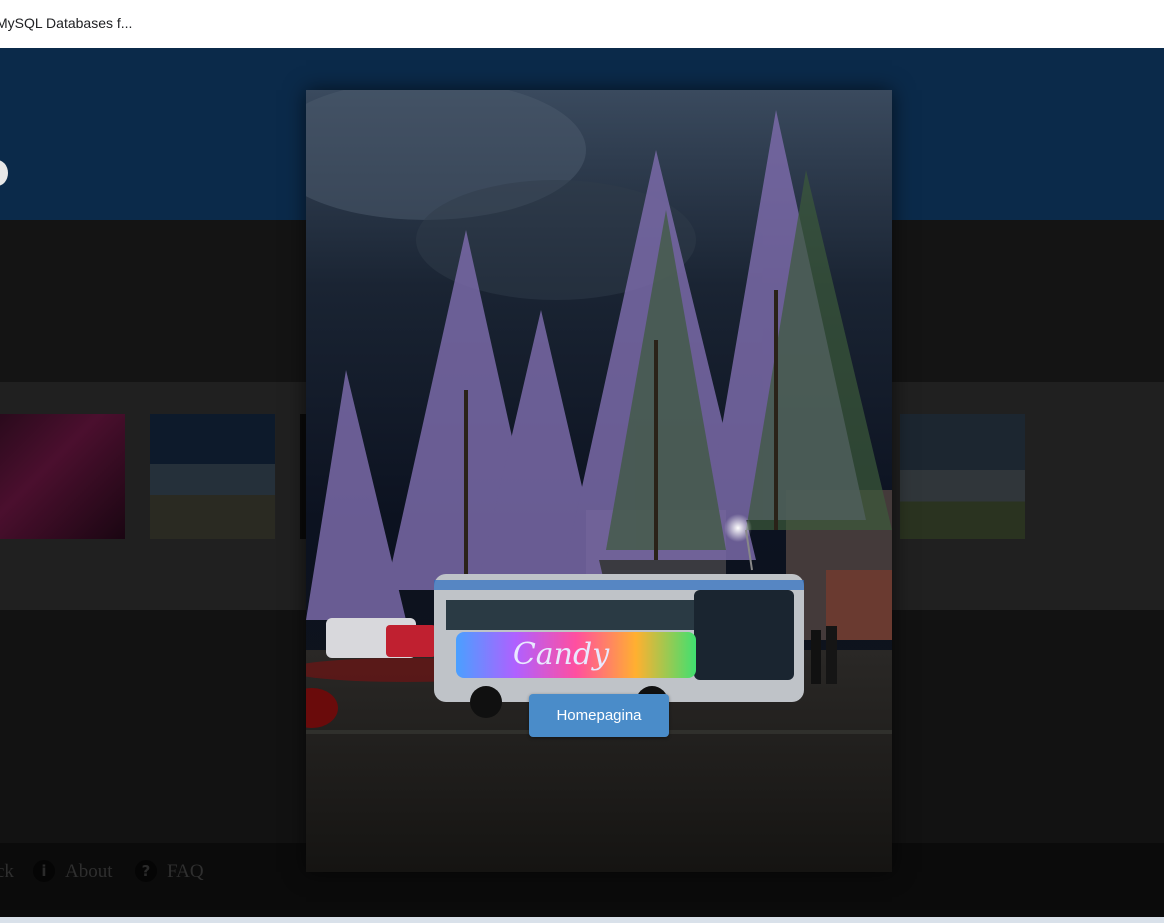 The height and width of the screenshot is (923, 1164). I want to click on footer-link-faq: FAQ, so click(185, 872).